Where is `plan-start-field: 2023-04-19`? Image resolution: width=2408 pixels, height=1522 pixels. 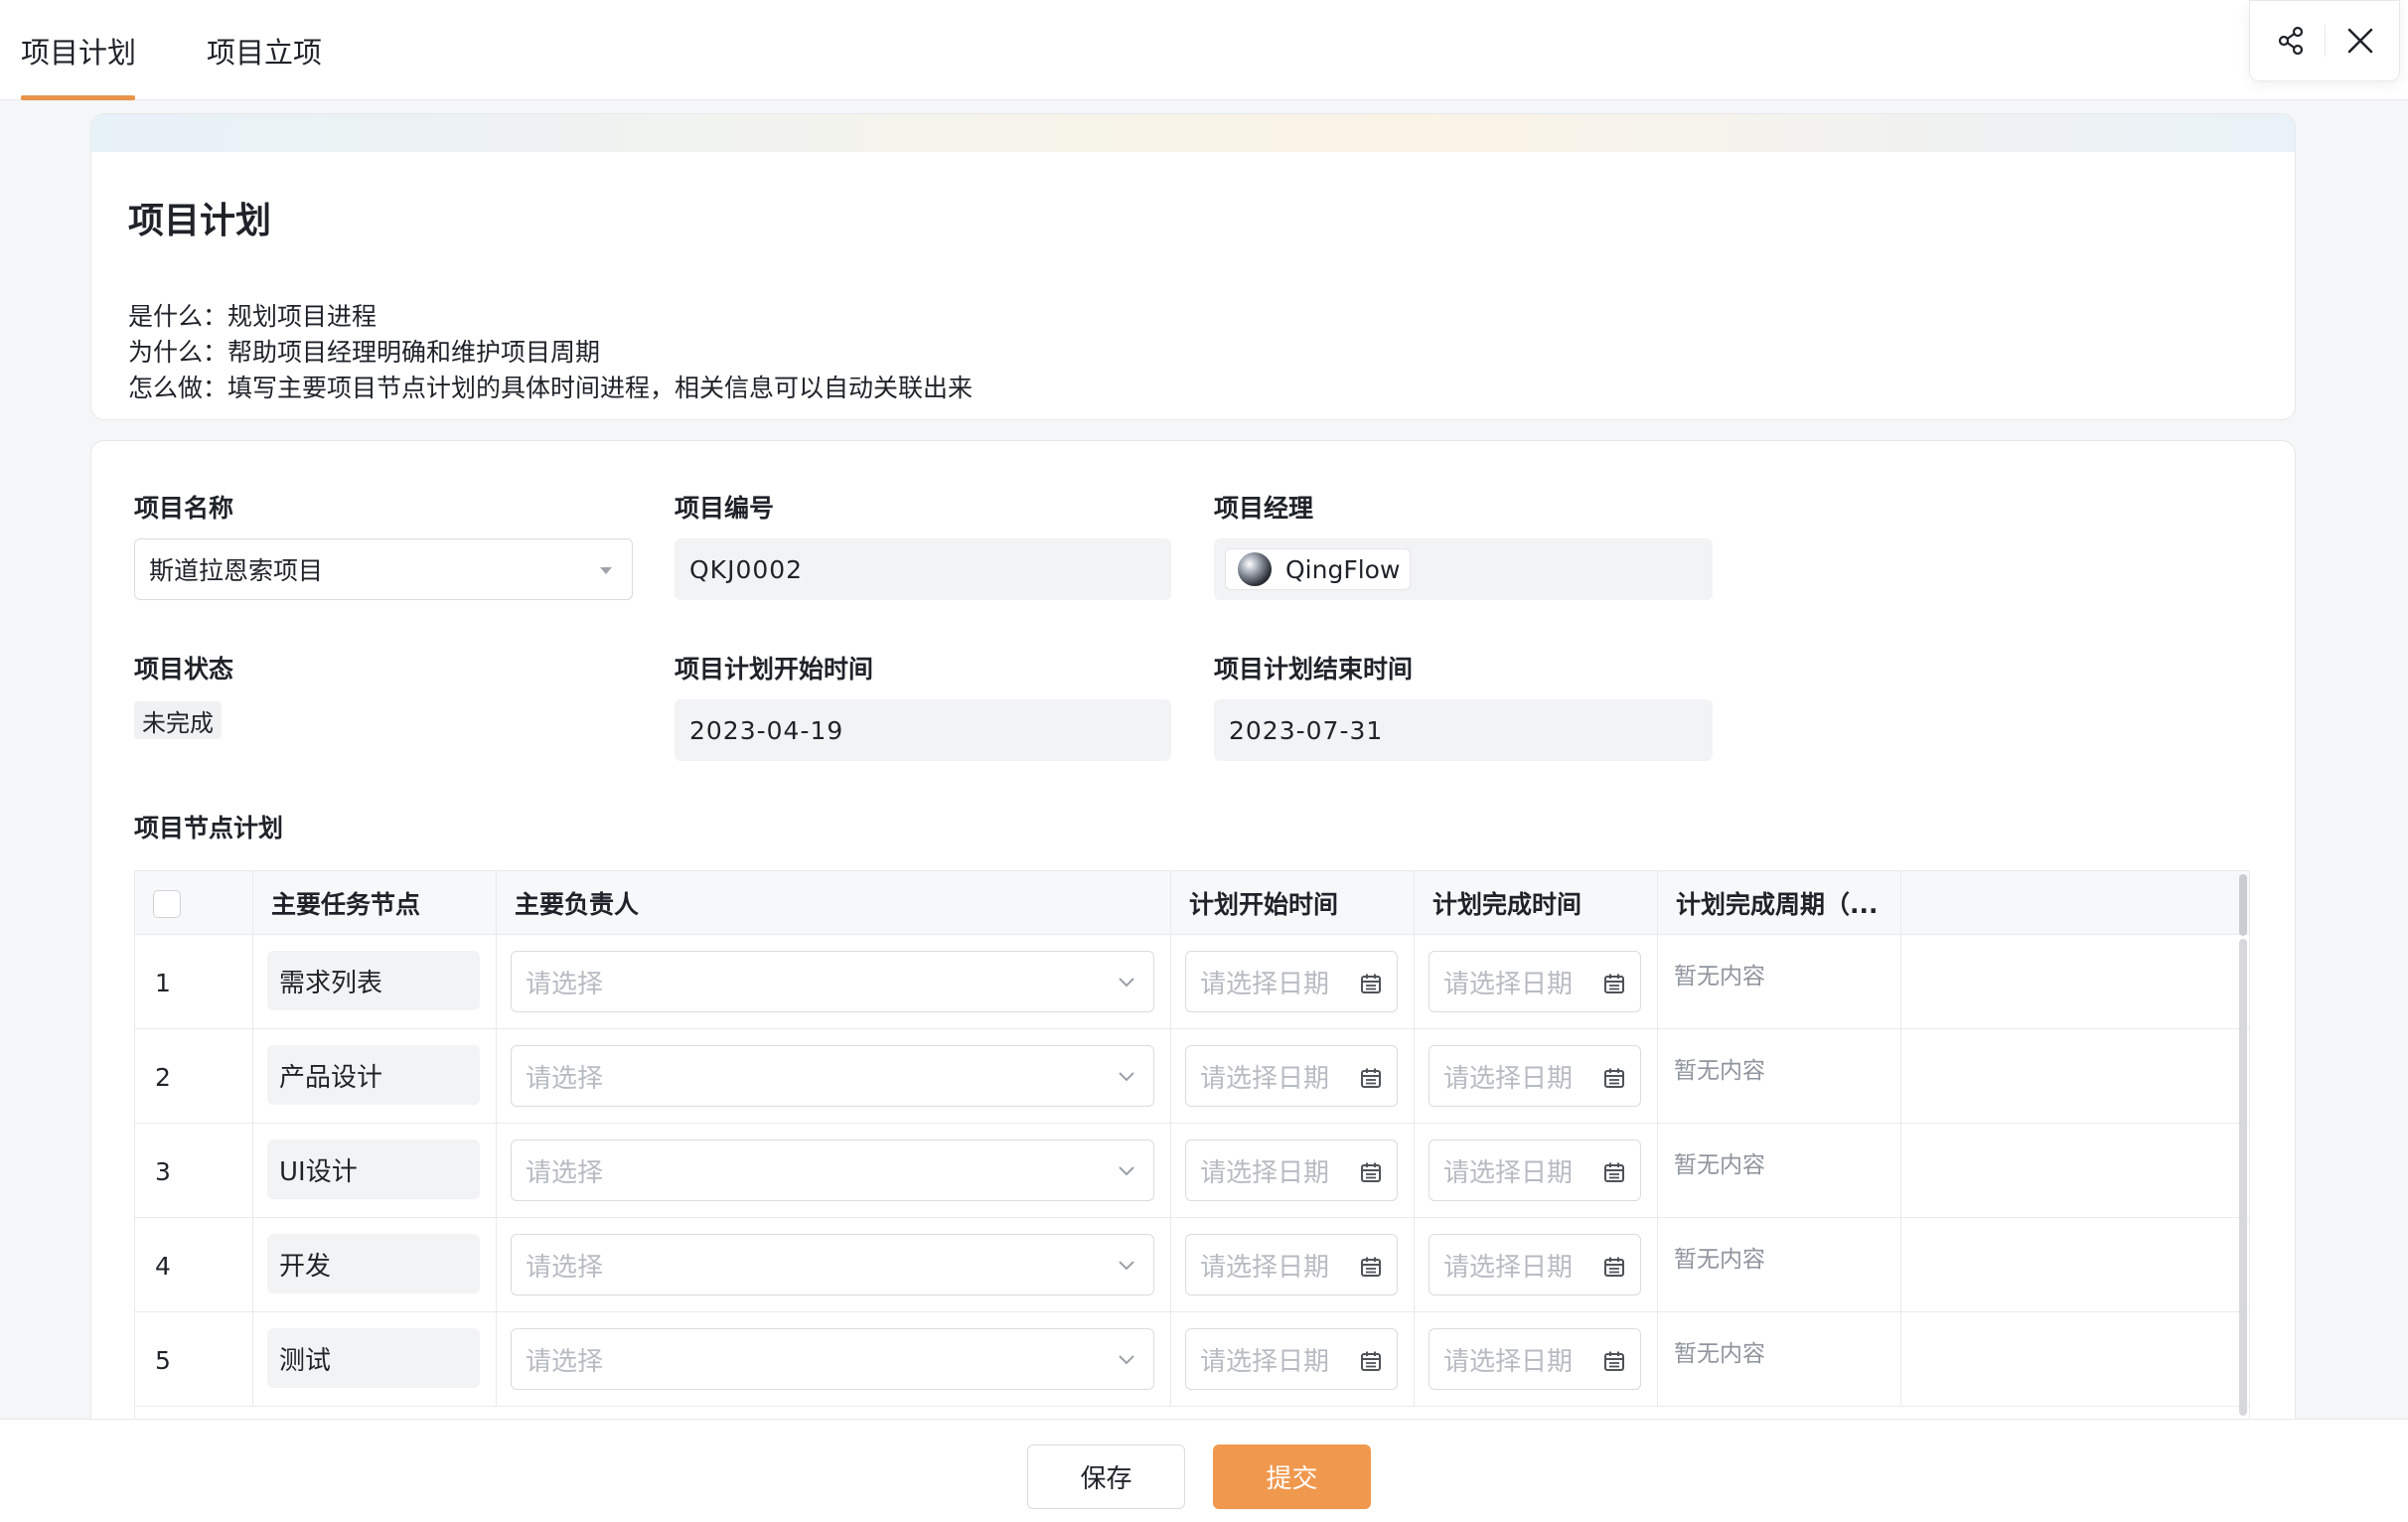 plan-start-field: 2023-04-19 is located at coordinates (923, 730).